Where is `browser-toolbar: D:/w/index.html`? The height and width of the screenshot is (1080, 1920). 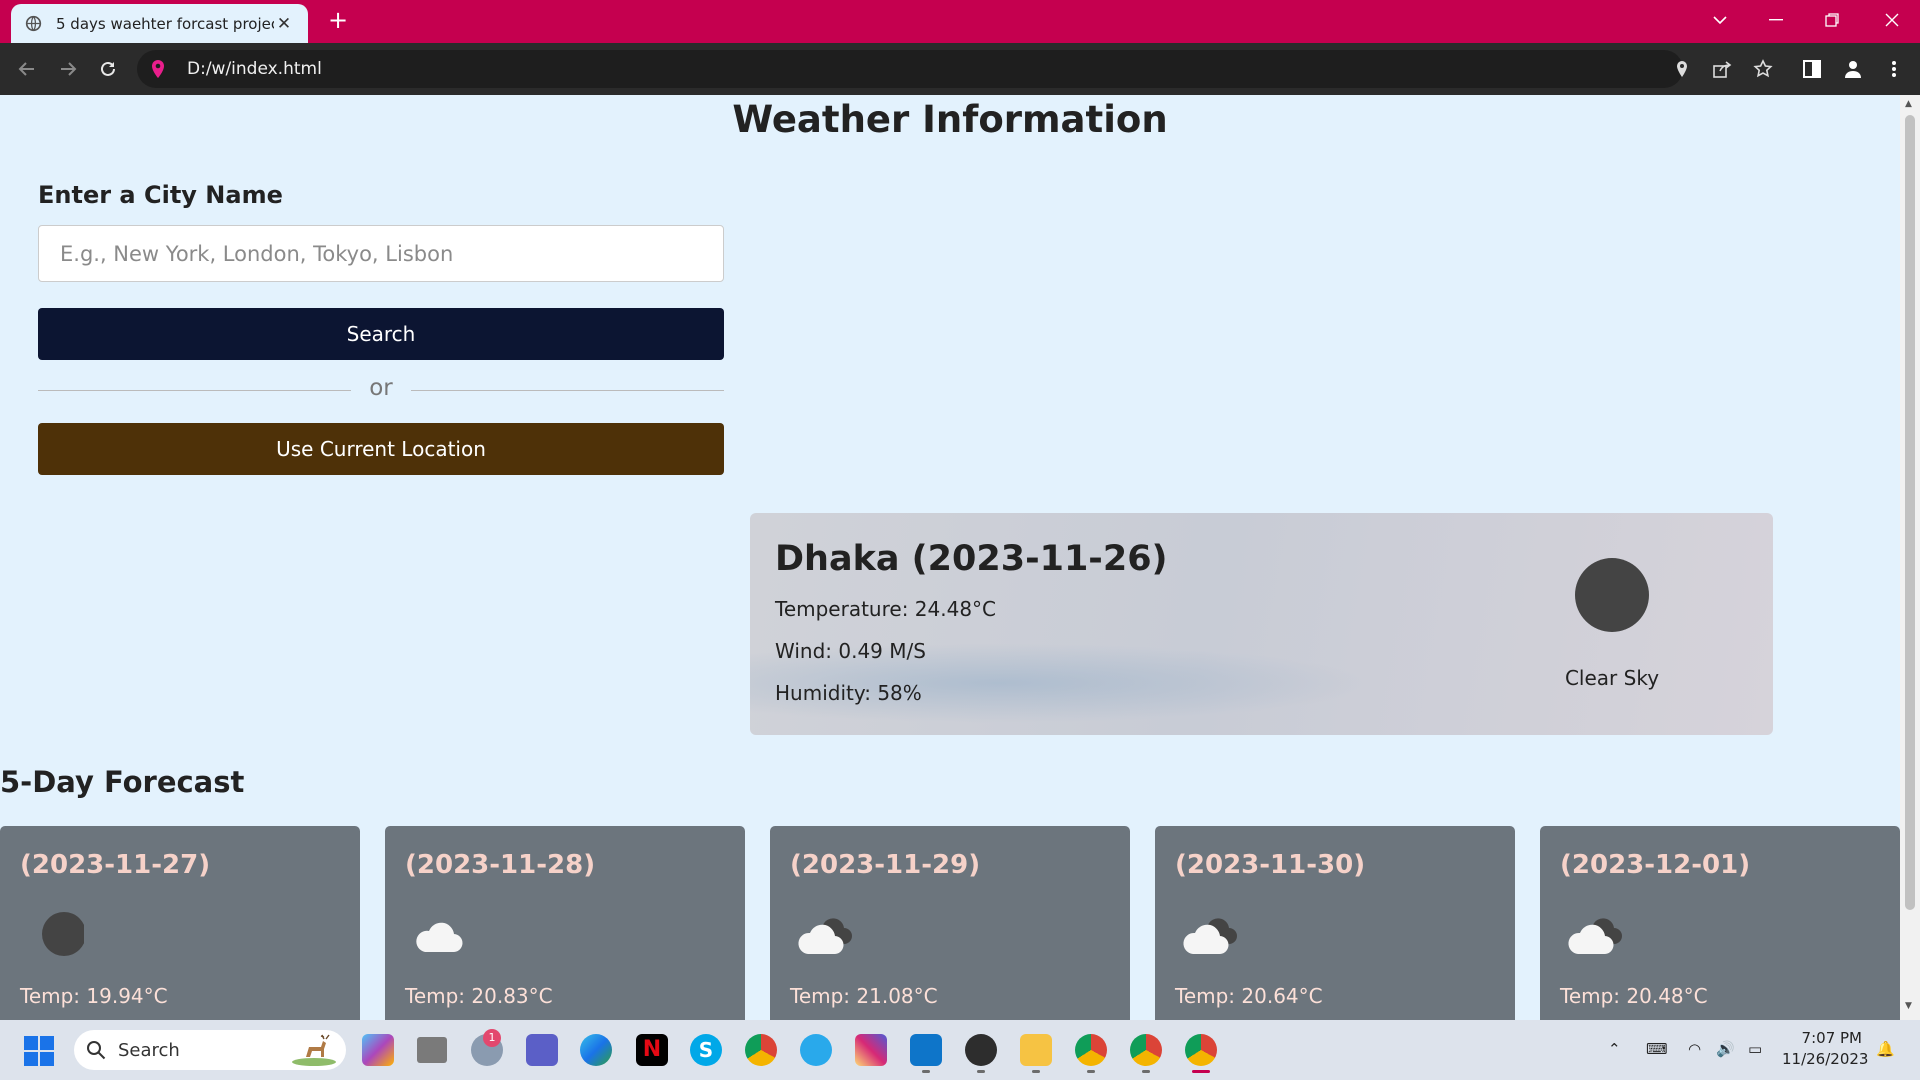
browser-toolbar: D:/w/index.html is located at coordinates (960, 69).